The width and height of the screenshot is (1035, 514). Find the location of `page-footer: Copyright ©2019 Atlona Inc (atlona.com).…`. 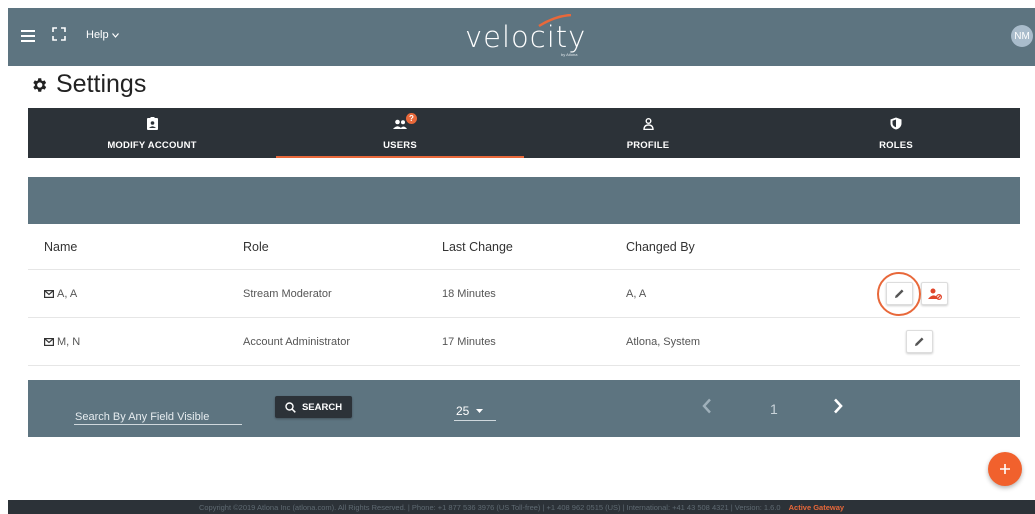

page-footer: Copyright ©2019 Atlona Inc (atlona.com).… is located at coordinates (521, 507).